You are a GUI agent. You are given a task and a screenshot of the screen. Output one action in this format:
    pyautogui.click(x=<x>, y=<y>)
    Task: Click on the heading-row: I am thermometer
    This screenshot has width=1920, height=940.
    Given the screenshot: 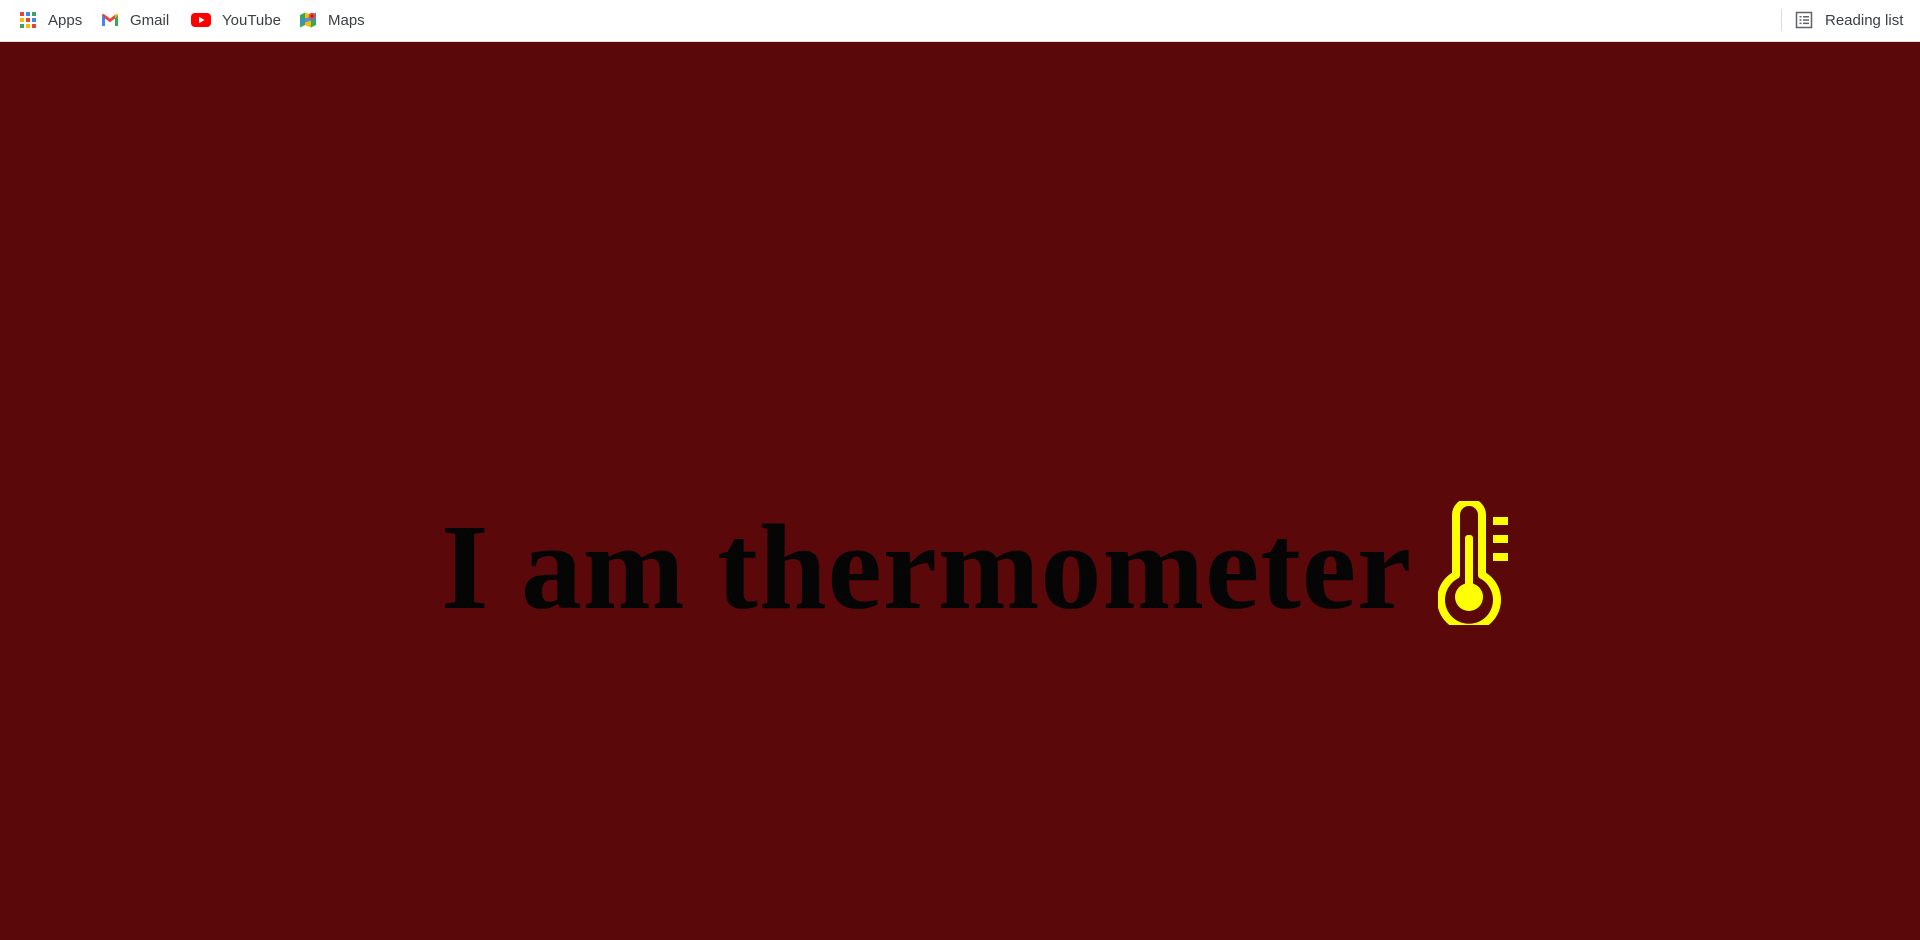 What is the action you would take?
    pyautogui.click(x=977, y=568)
    